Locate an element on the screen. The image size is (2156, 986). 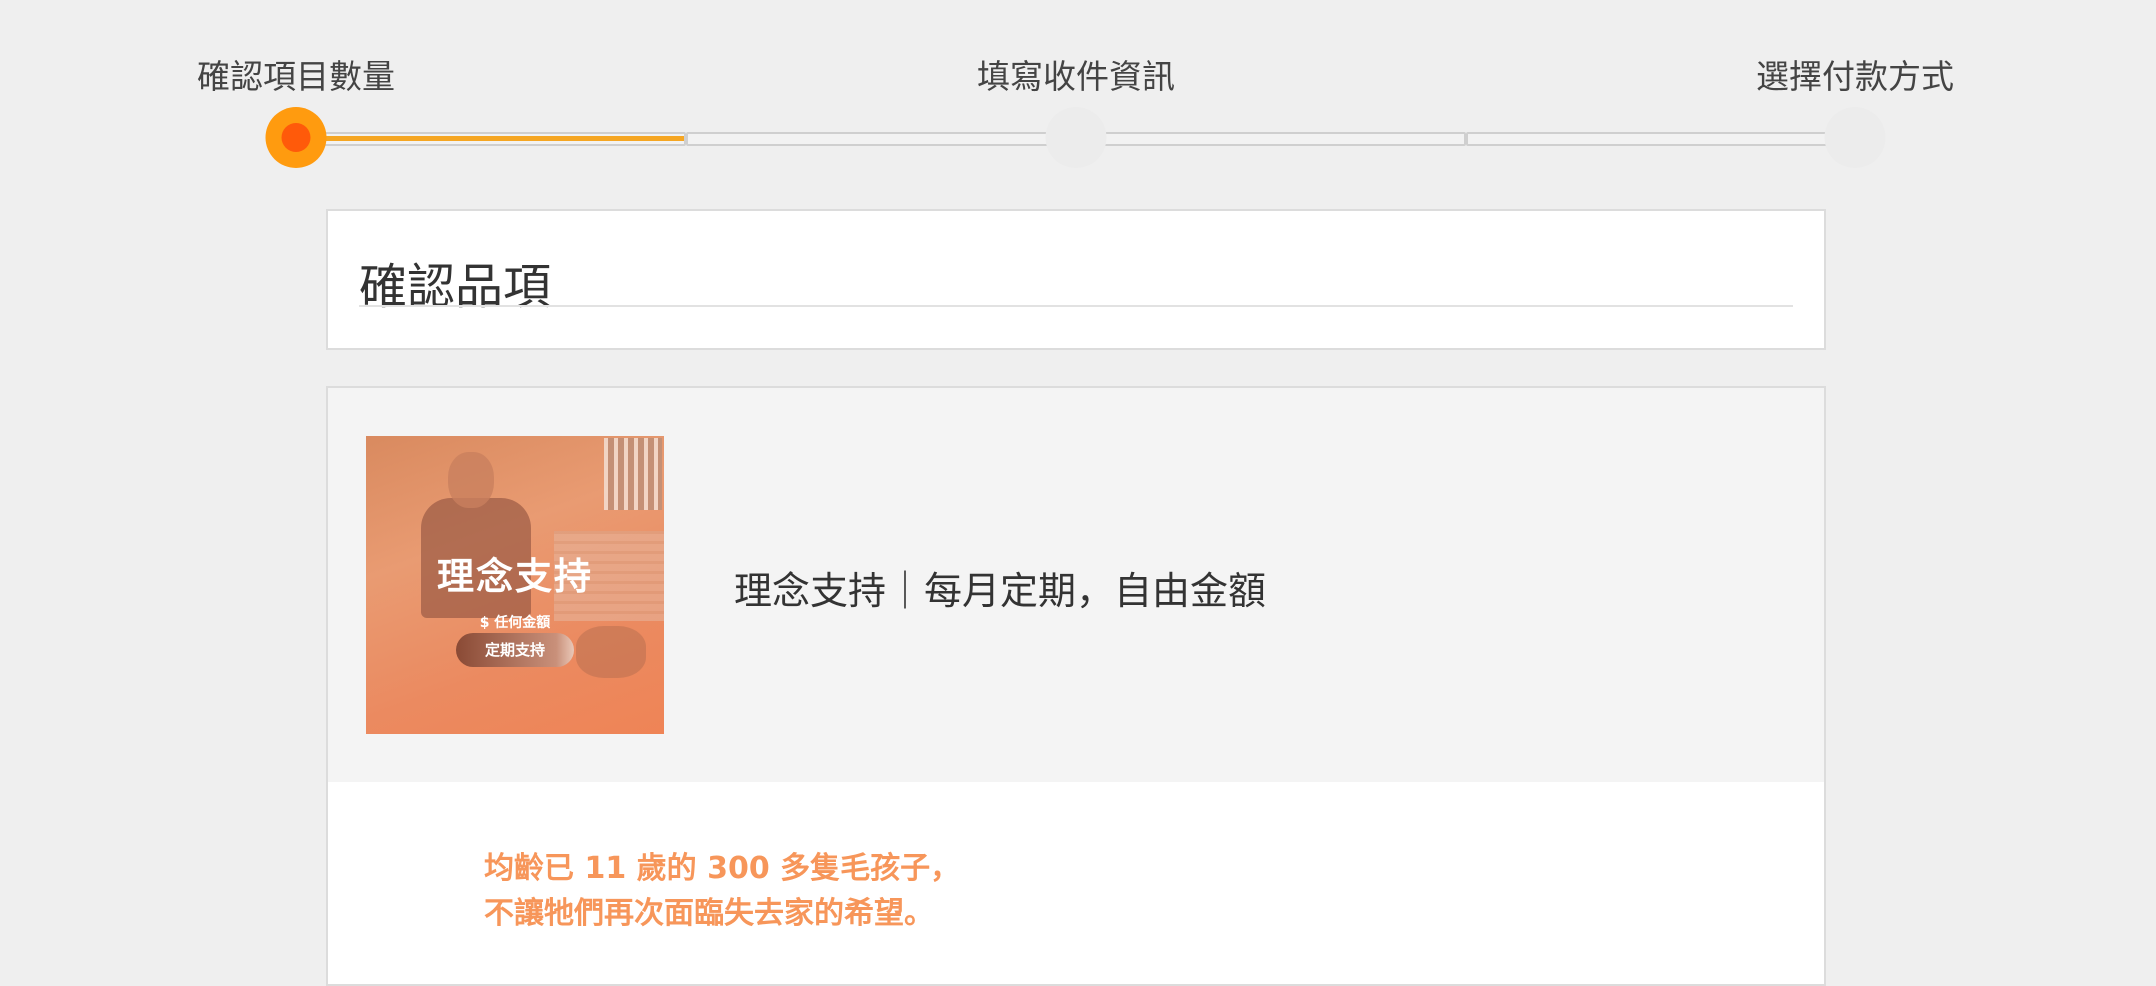
campaign-quote: 均齡已 11 歲的 300 多隻毛孩子， 不讓牠們再次面臨失去家的希望。 is located at coordinates (722, 891).